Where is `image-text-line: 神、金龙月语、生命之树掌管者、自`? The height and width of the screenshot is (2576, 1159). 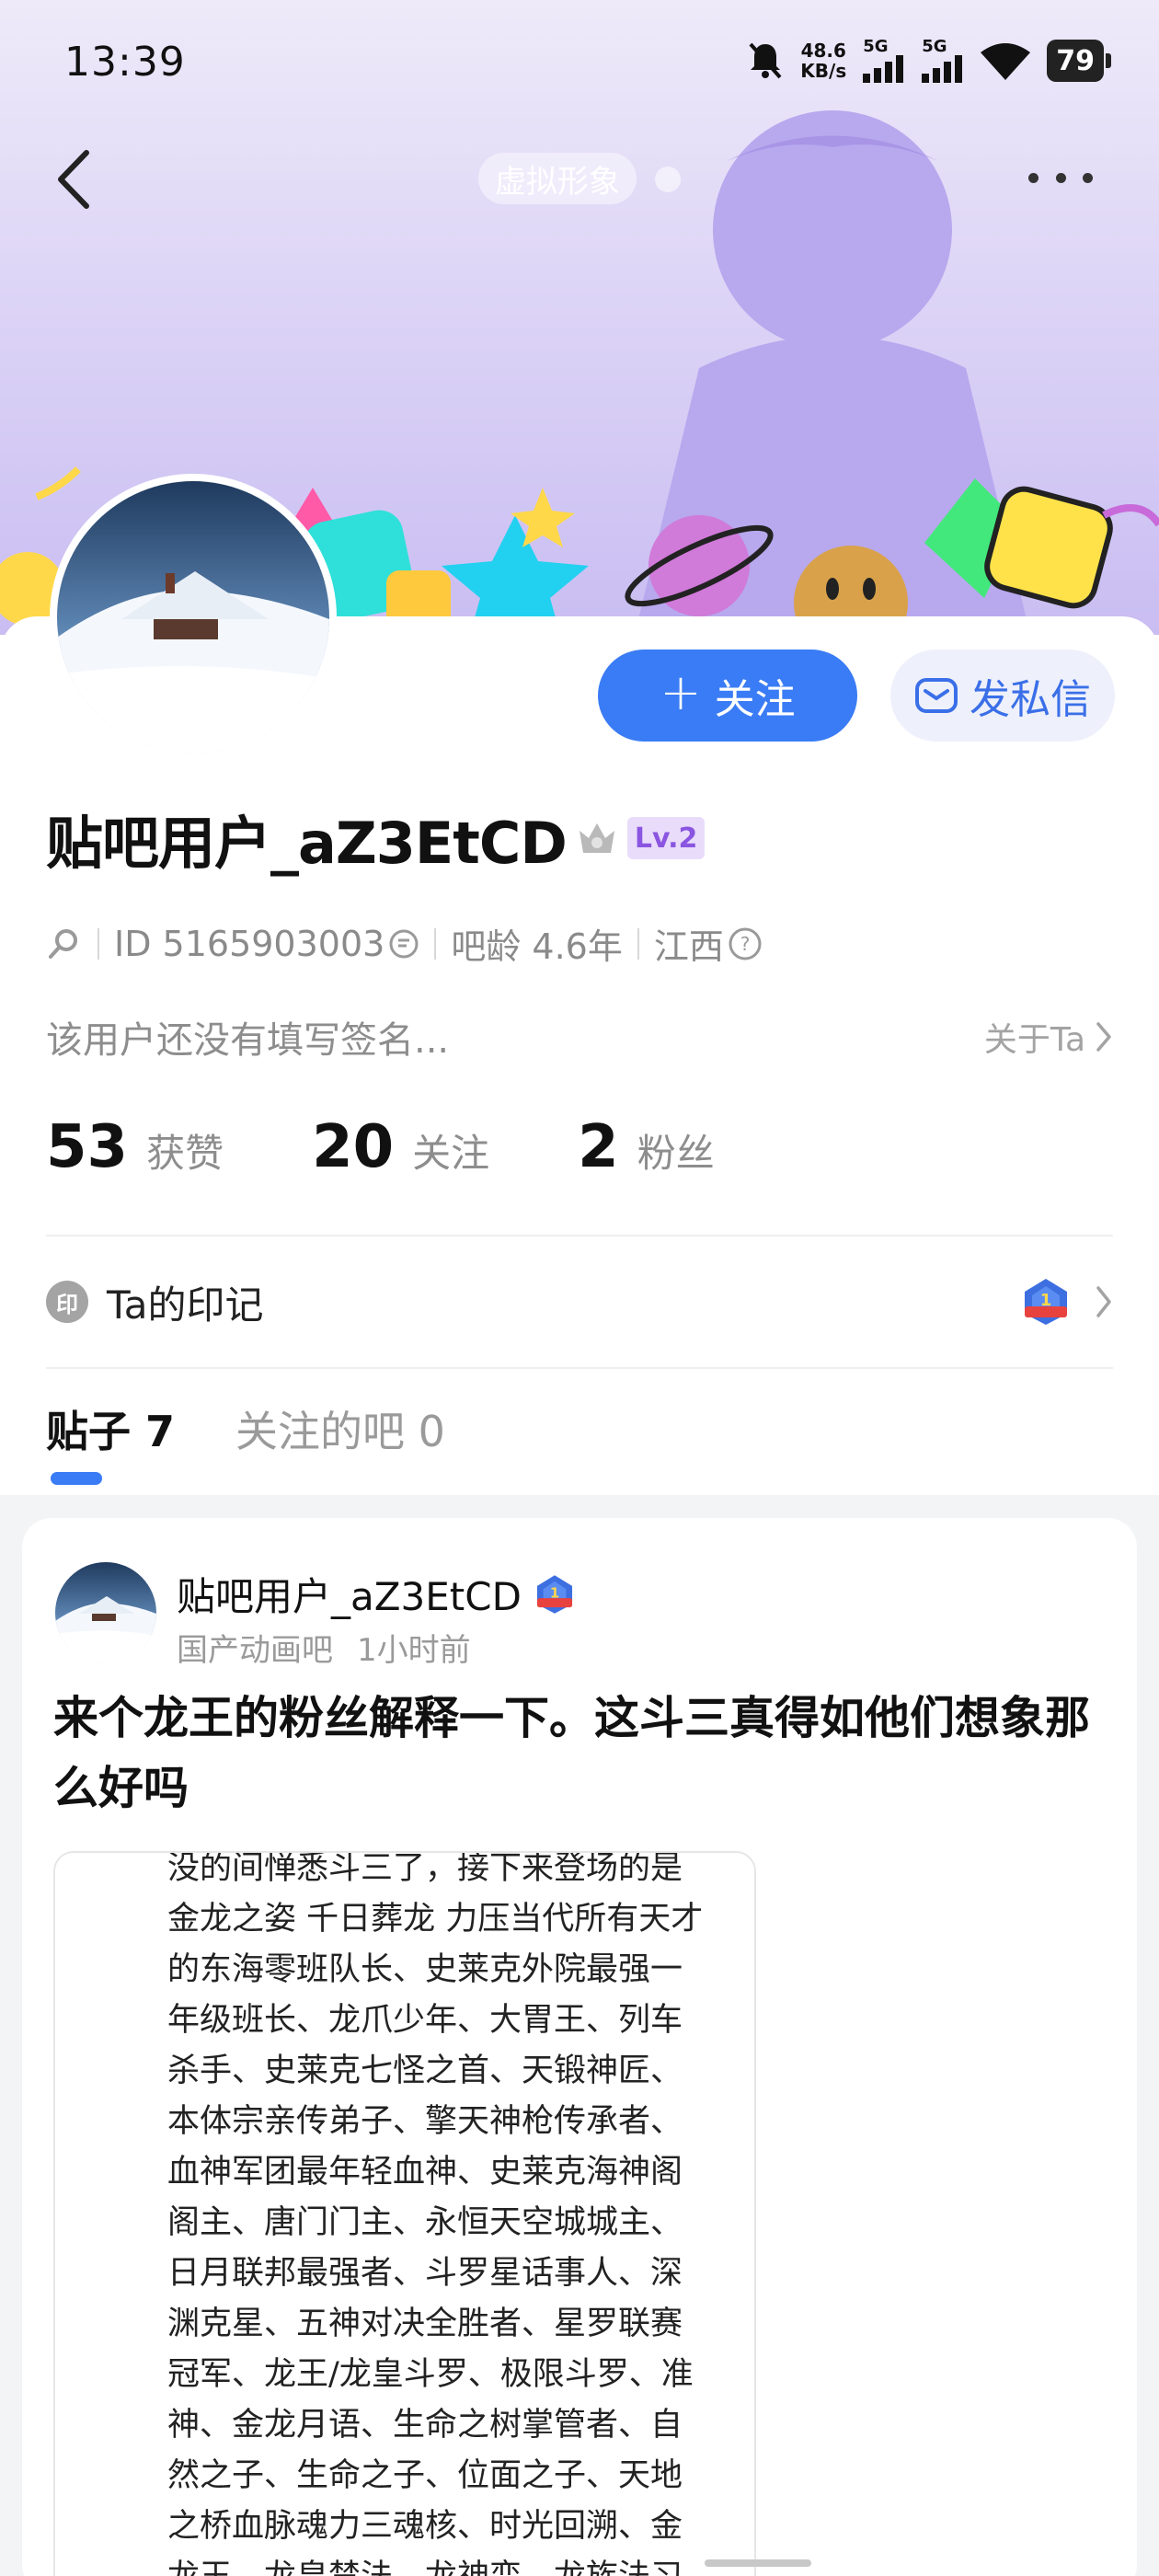 image-text-line: 神、金龙月语、生命之树掌管者、自 is located at coordinates (425, 2425).